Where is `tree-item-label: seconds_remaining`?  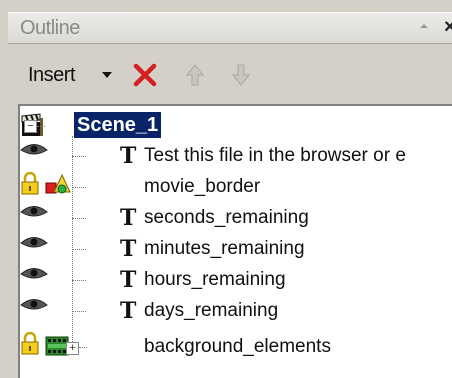
tree-item-label: seconds_remaining is located at coordinates (226, 218).